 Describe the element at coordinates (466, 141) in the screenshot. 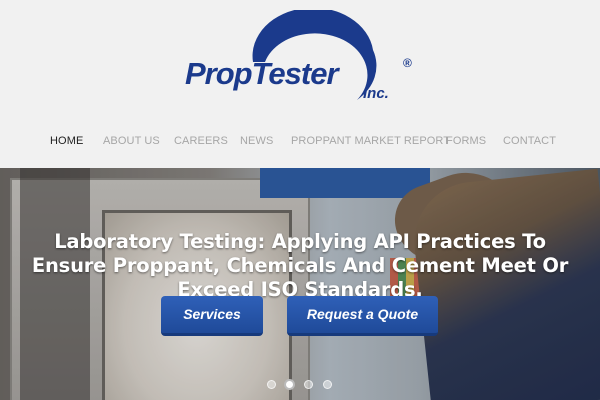

I see `nav-forms: FORMS` at that location.